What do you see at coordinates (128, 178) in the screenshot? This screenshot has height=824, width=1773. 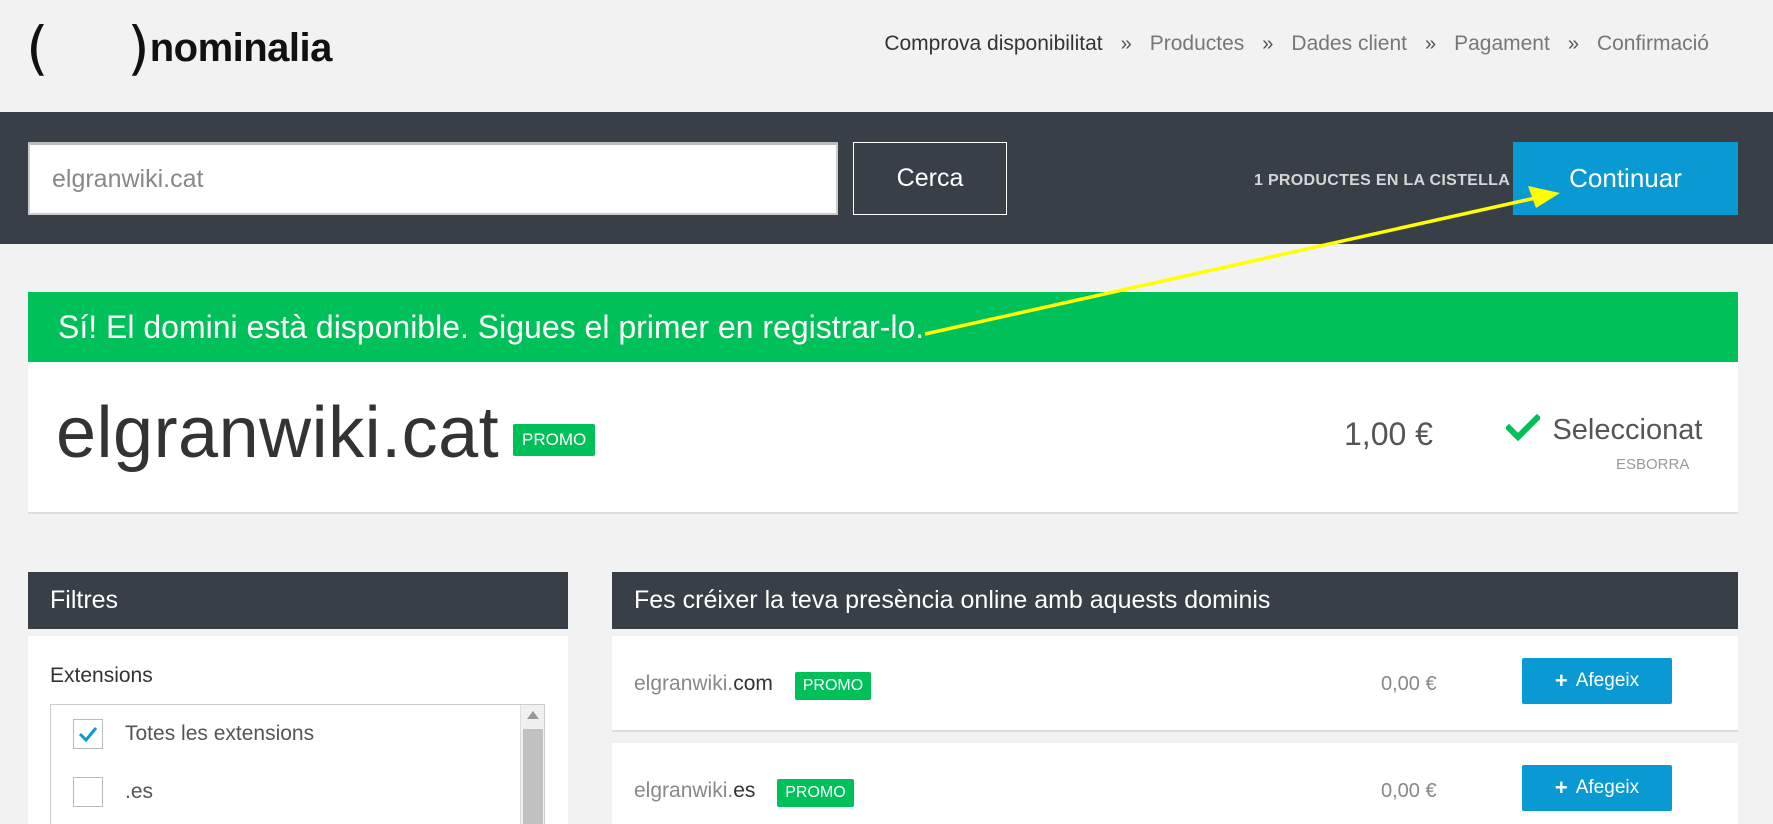 I see `search-input-value: elgranwiki.cat` at bounding box center [128, 178].